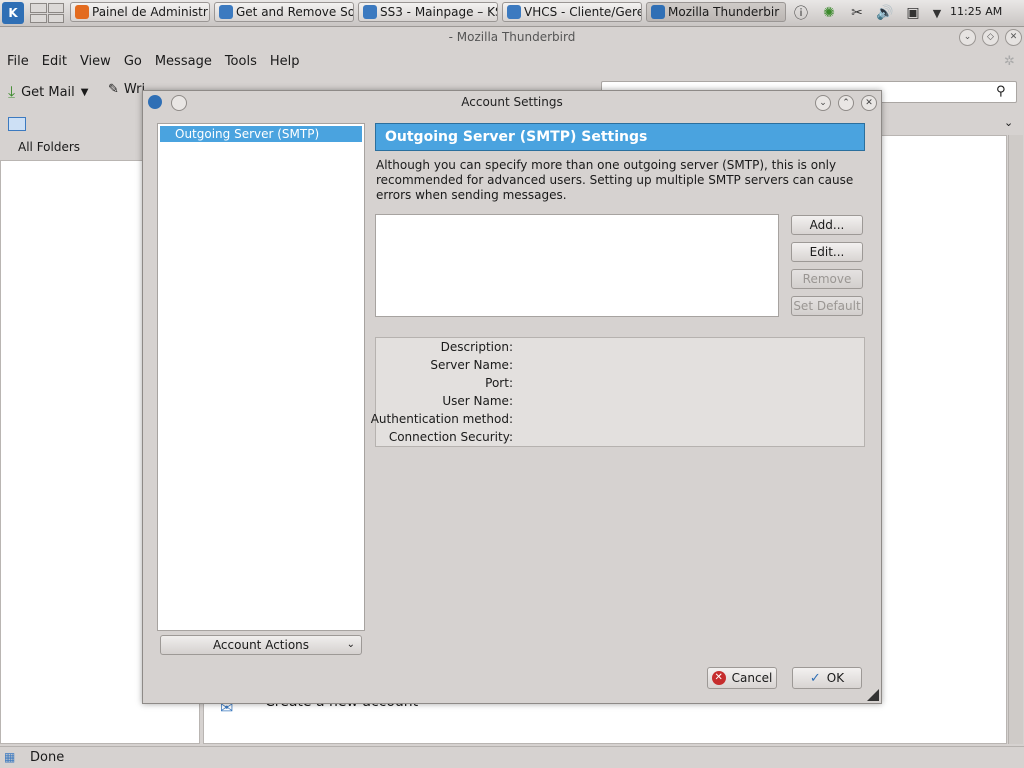  I want to click on window-title: - Mozilla Thunderbird, so click(512, 37).